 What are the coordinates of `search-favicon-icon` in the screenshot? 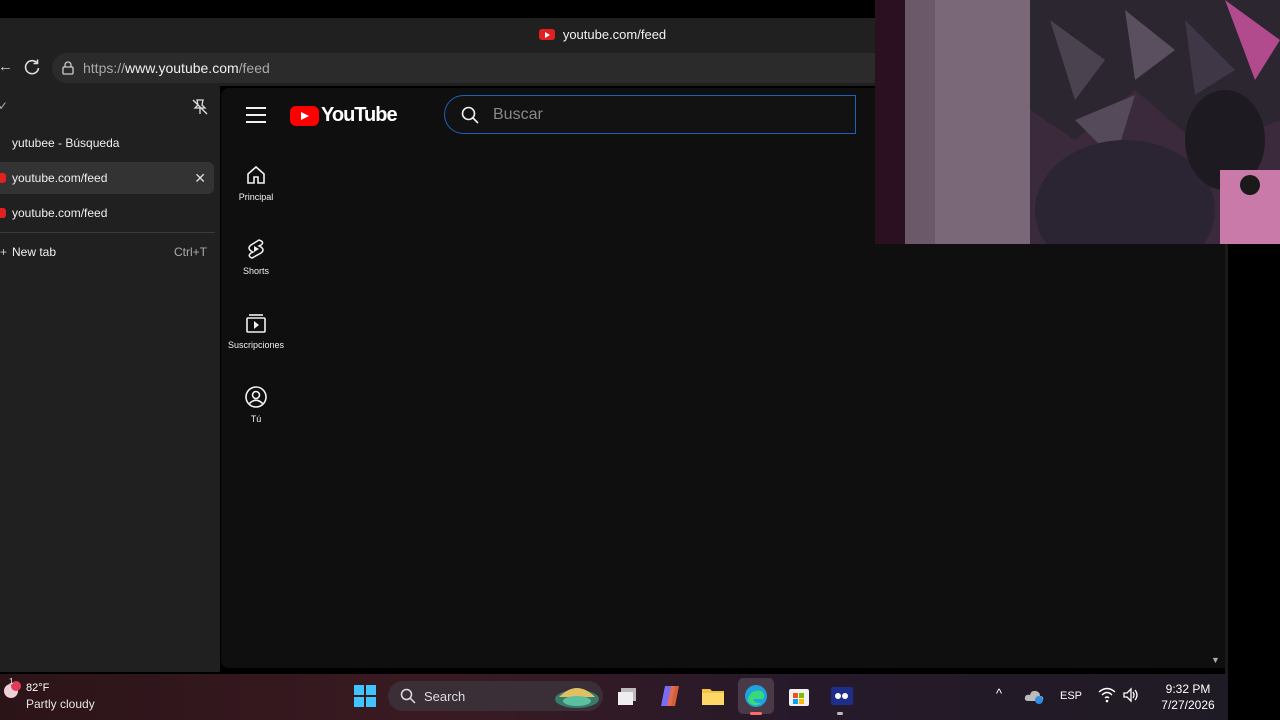 It's located at (3, 143).